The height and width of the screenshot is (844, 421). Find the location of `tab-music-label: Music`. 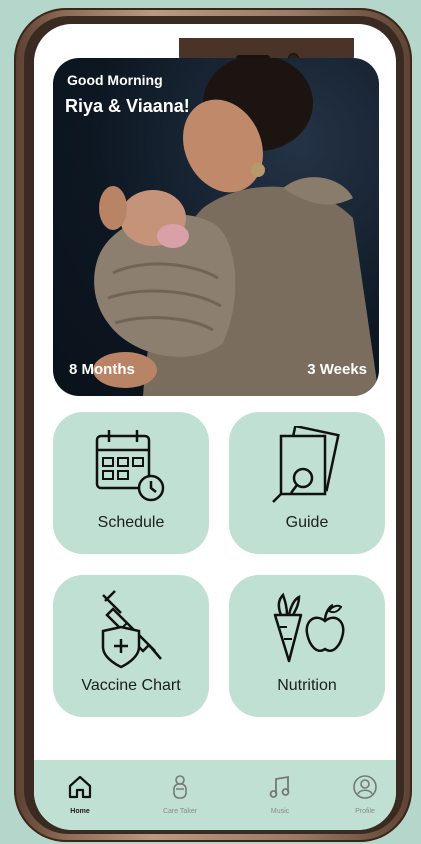

tab-music-label: Music is located at coordinates (280, 811).